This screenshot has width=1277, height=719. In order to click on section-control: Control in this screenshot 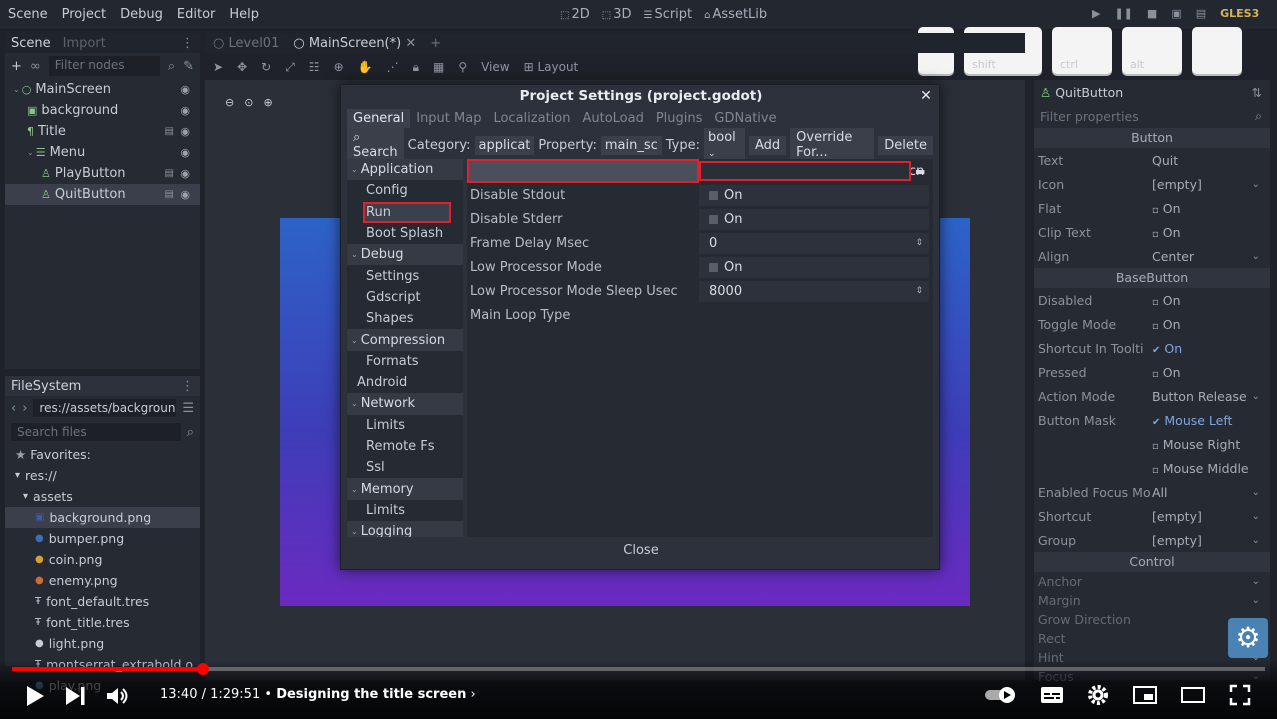, I will do `click(1152, 562)`.